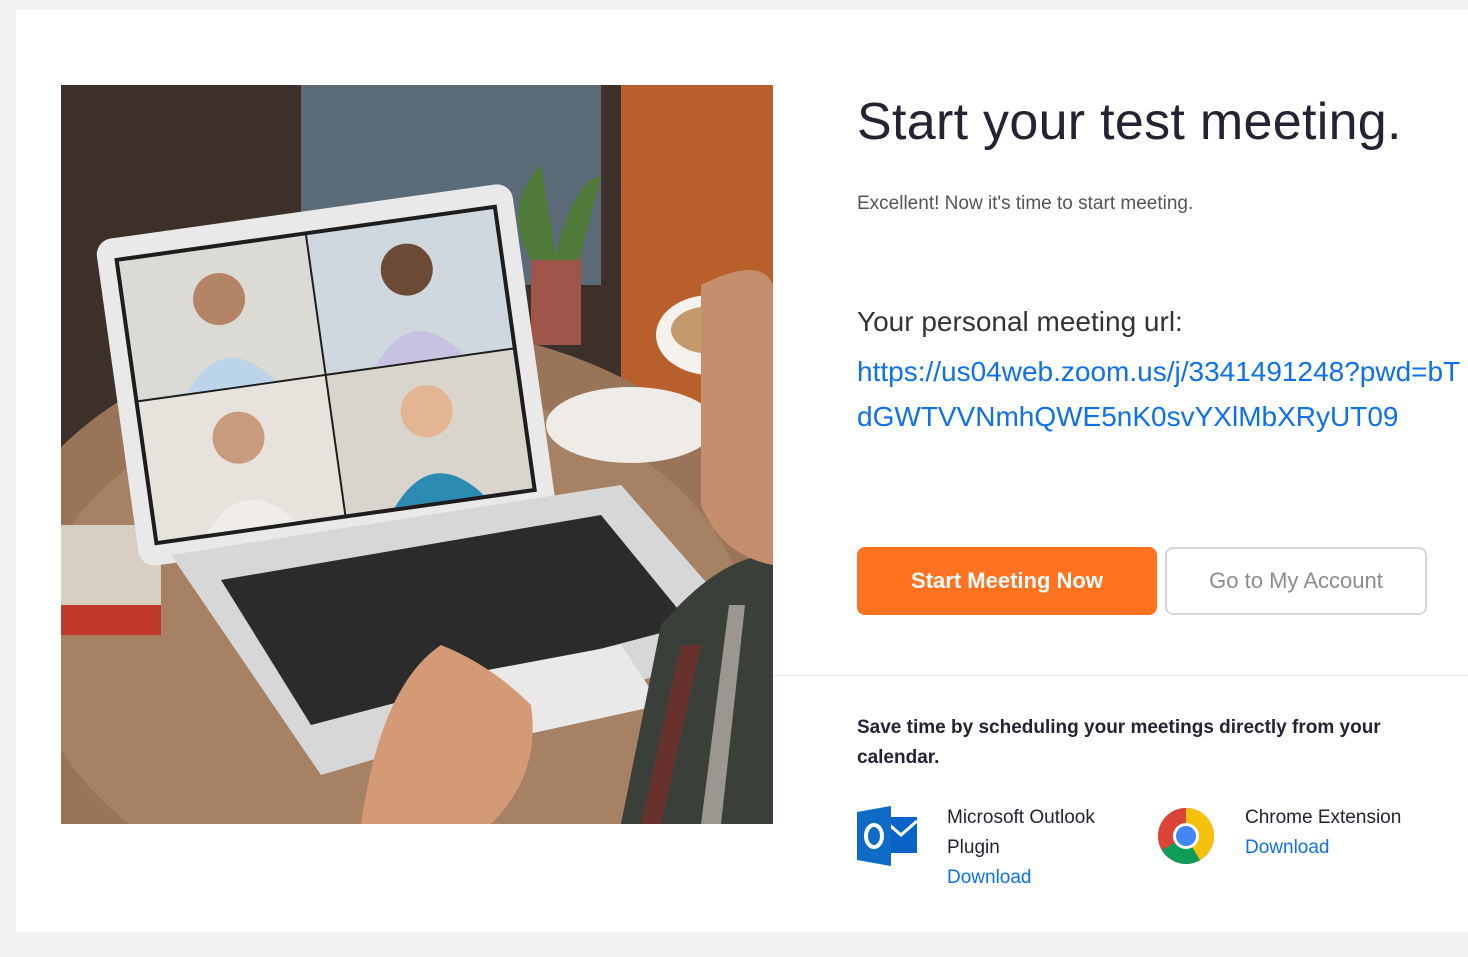 The height and width of the screenshot is (957, 1468). I want to click on outlook-plugin-name: Microsoft Outlook Plugin, so click(1021, 832).